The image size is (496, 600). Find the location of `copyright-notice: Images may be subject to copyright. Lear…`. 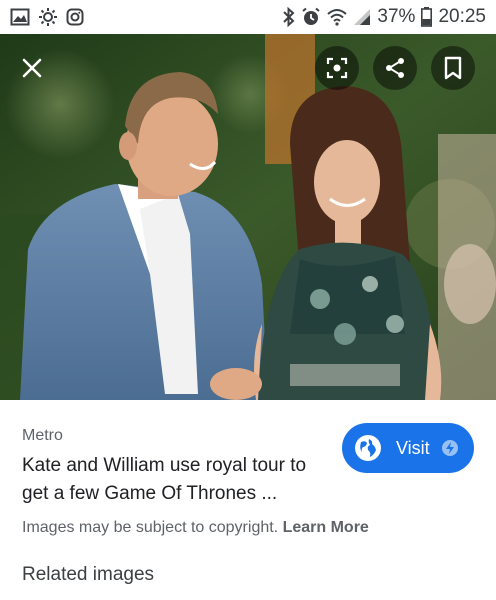

copyright-notice: Images may be subject to copyright. Lear… is located at coordinates (195, 528).